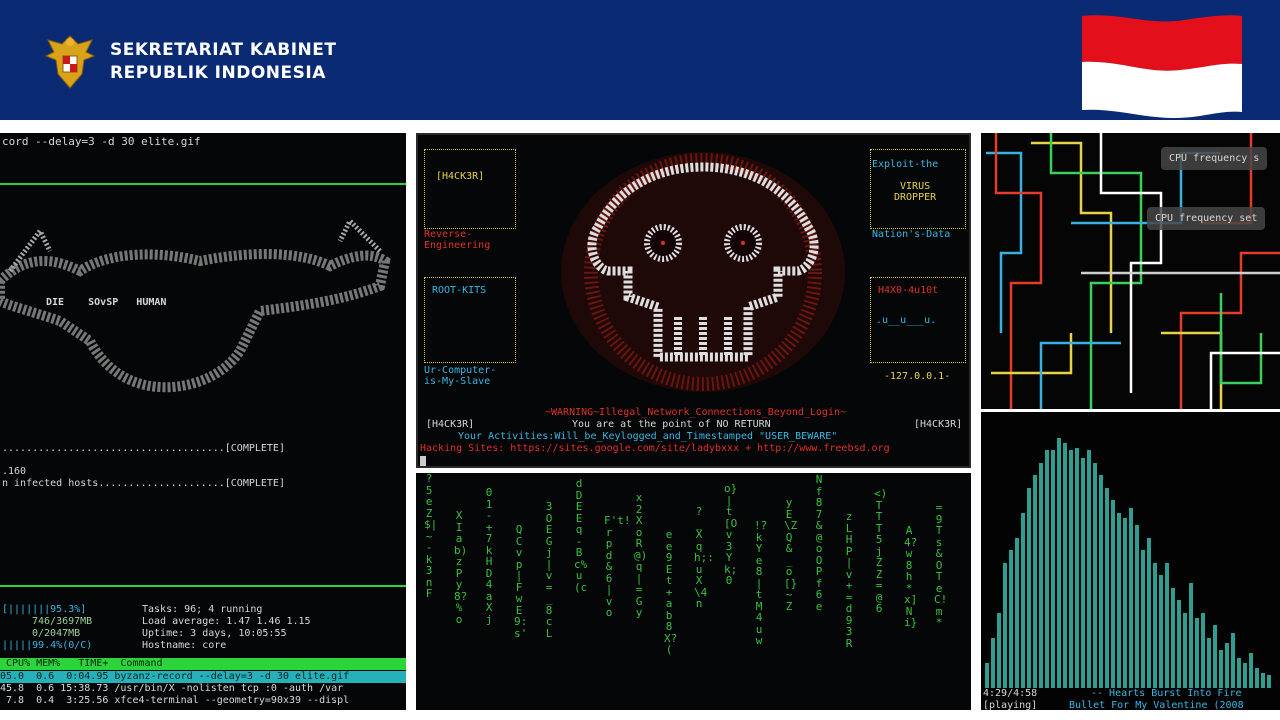  What do you see at coordinates (44, 609) in the screenshot?
I see `htop-cpu-meter: [|||||||95.3%]` at bounding box center [44, 609].